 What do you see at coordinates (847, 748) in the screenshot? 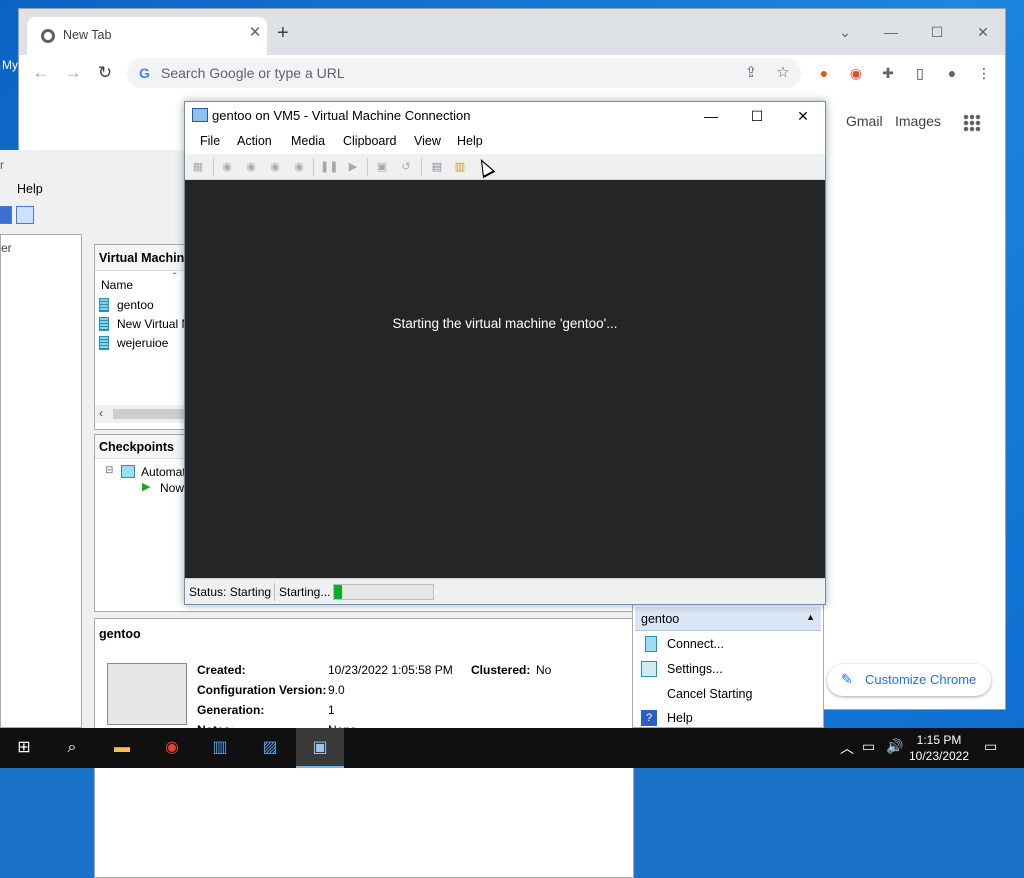
I see `show-hidden-icons-icon: ︿` at bounding box center [847, 748].